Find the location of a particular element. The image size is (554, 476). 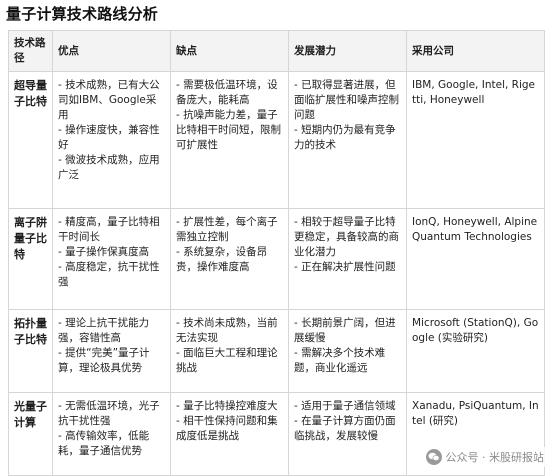

potential-item: - 在量子计算方面仍面临挑战，发展较慢 is located at coordinates (345, 428).